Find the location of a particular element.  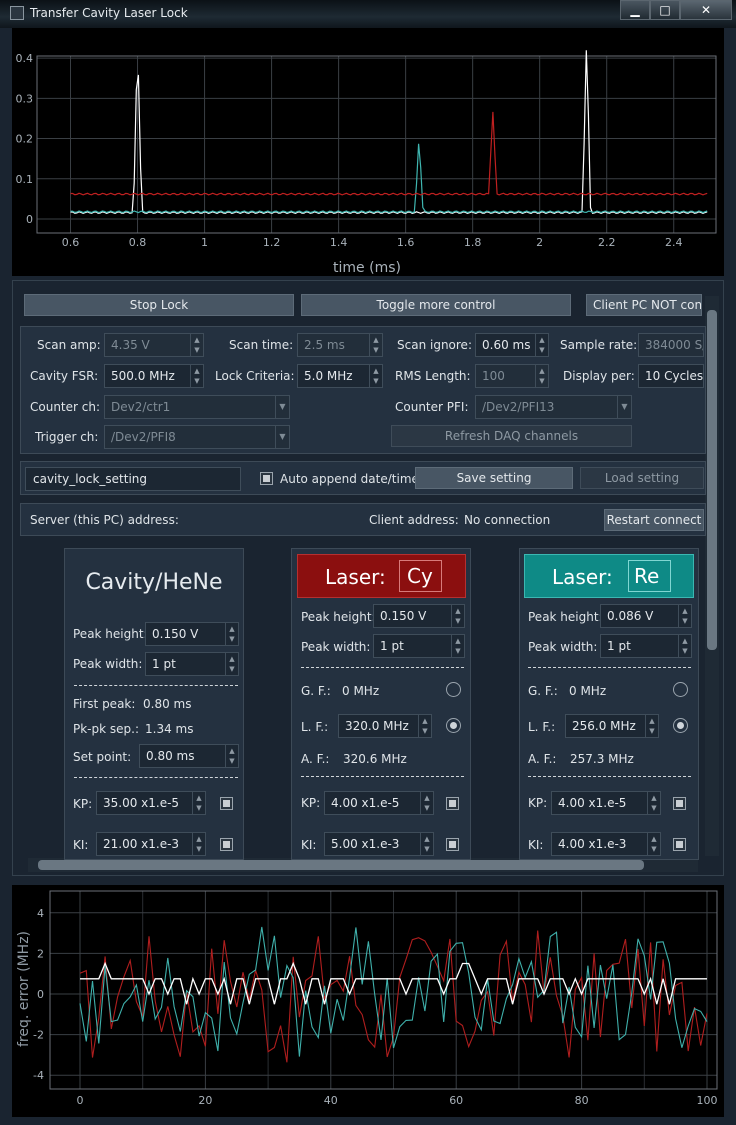

scan-ignore-spinbox: 0.60 ms ▲ ▼ is located at coordinates (512, 345).